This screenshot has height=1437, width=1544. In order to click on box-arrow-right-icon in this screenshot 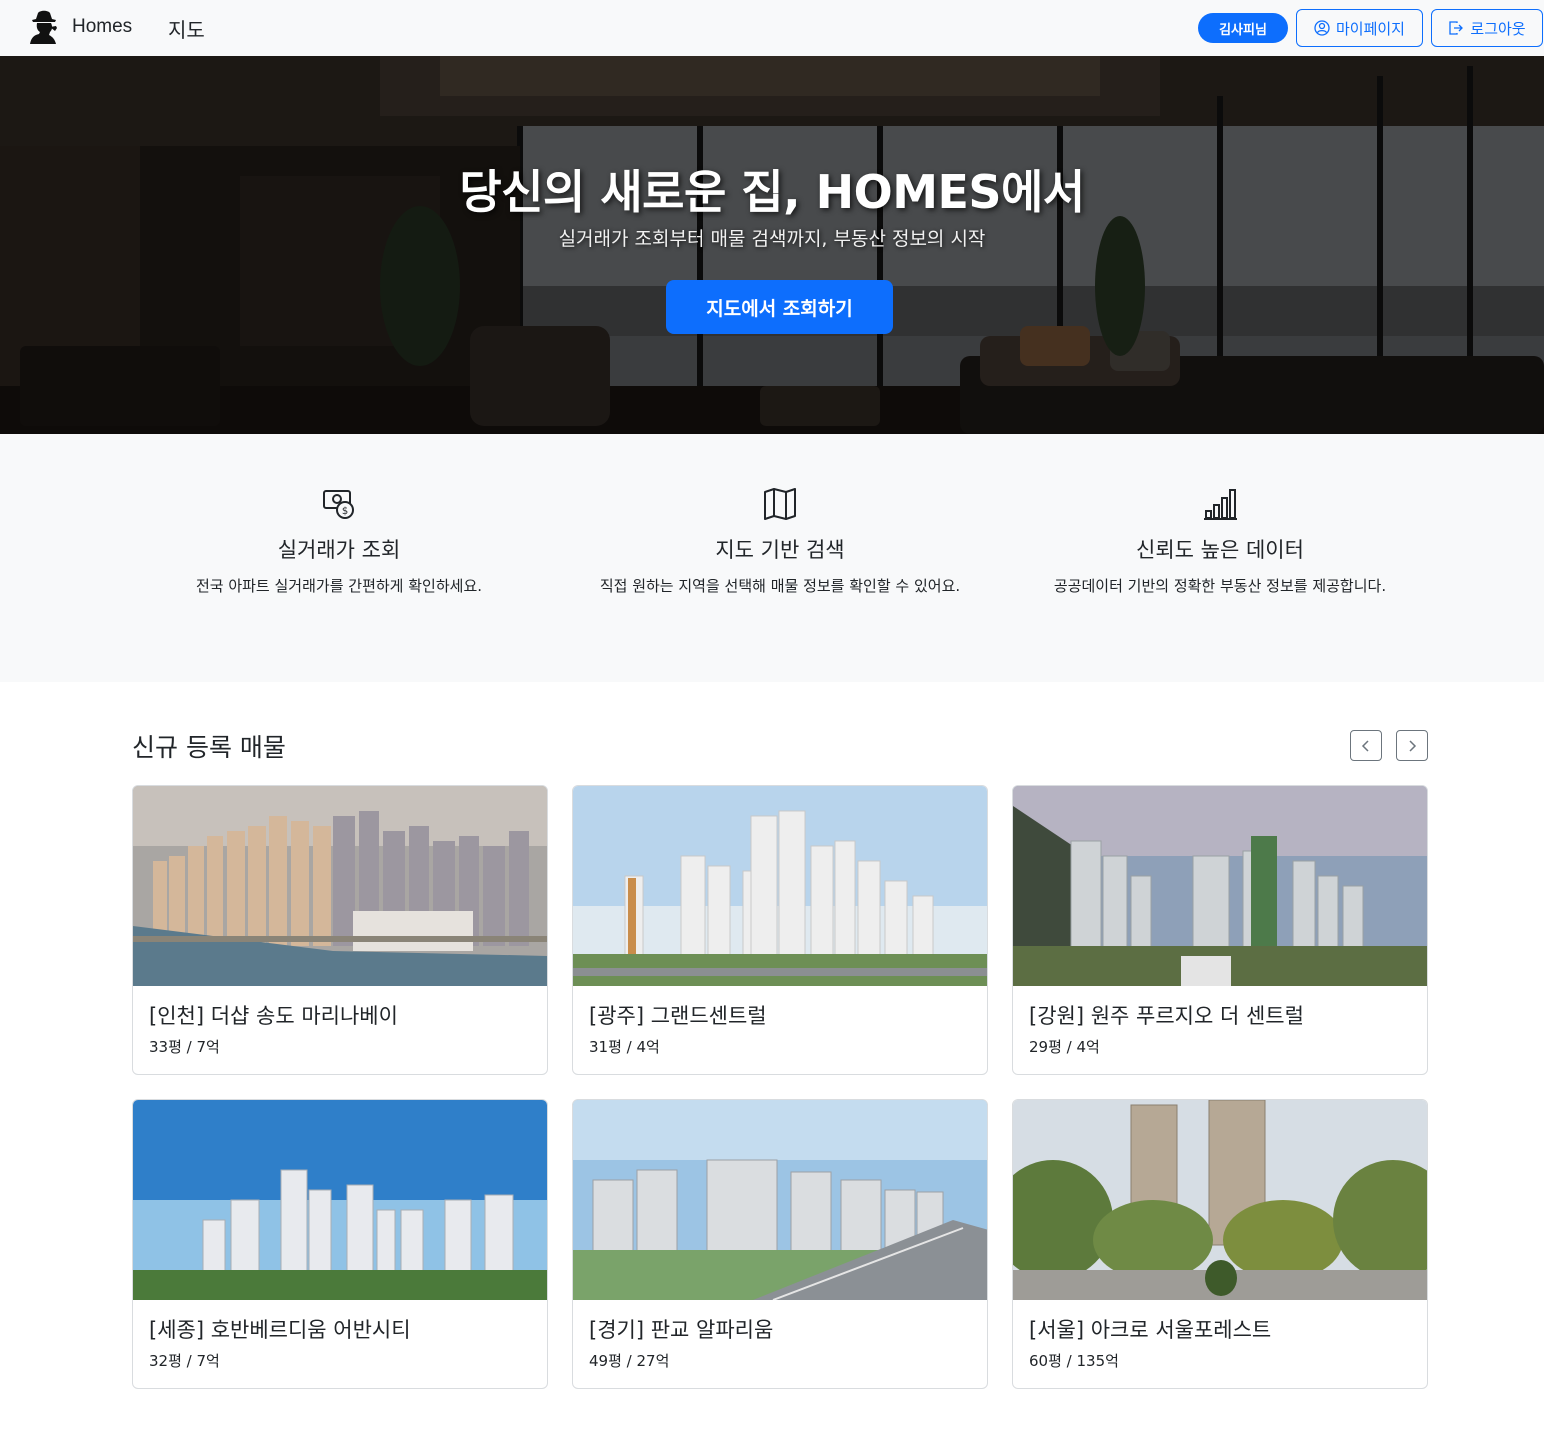, I will do `click(1456, 28)`.